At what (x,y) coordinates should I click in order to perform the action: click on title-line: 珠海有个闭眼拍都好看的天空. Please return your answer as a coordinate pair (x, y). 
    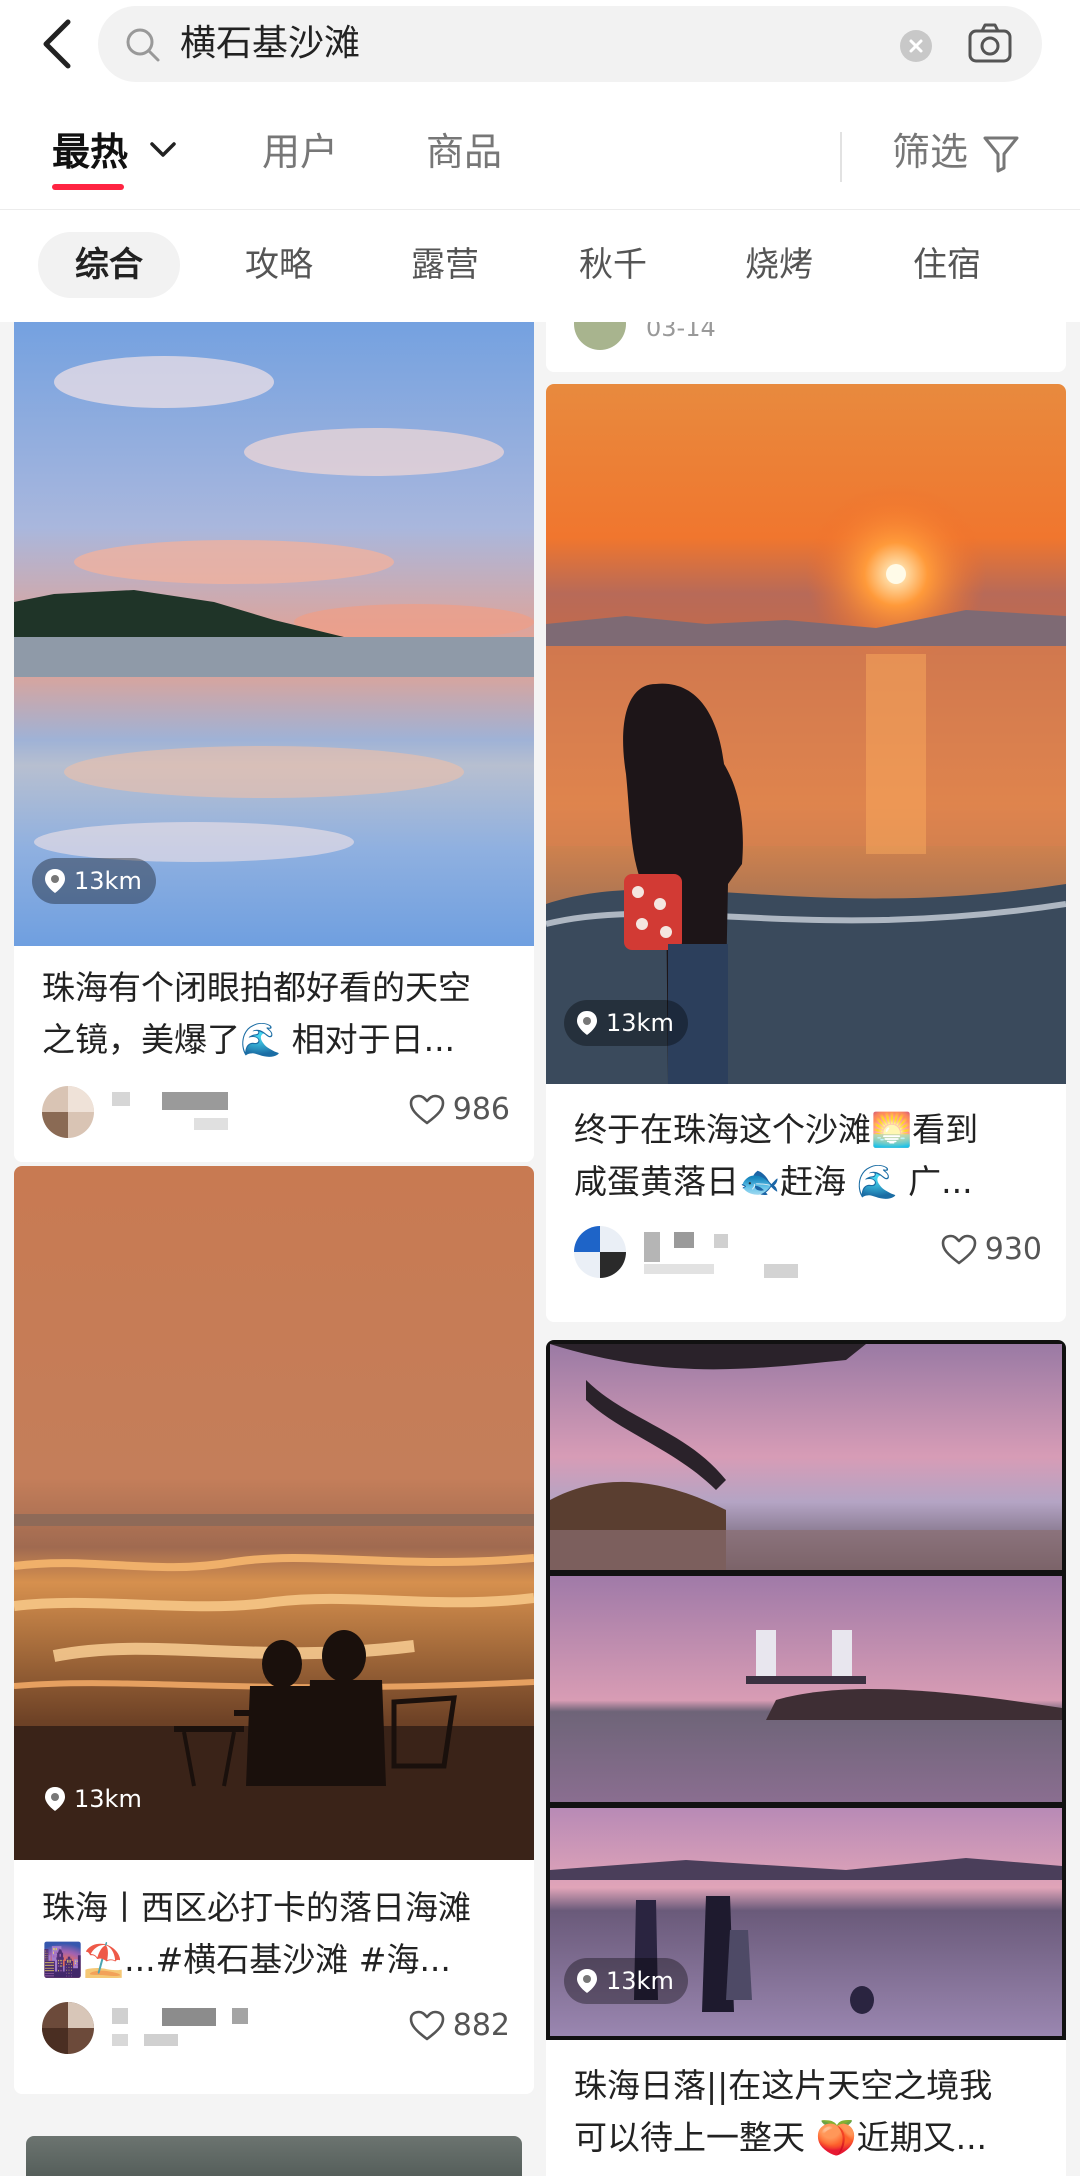
    Looking at the image, I should click on (256, 987).